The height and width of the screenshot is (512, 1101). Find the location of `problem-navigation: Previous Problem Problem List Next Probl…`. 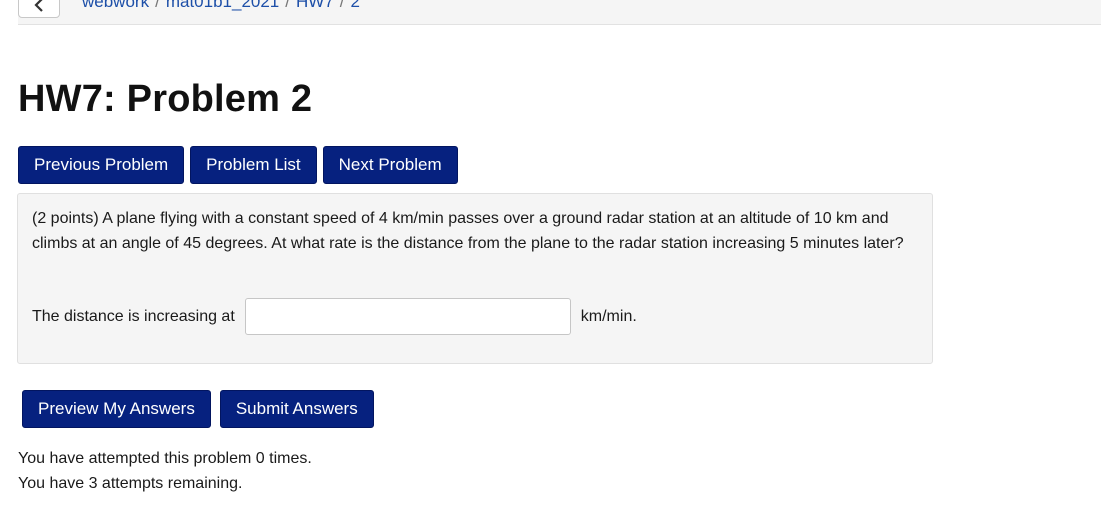

problem-navigation: Previous Problem Problem List Next Probl… is located at coordinates (238, 165).